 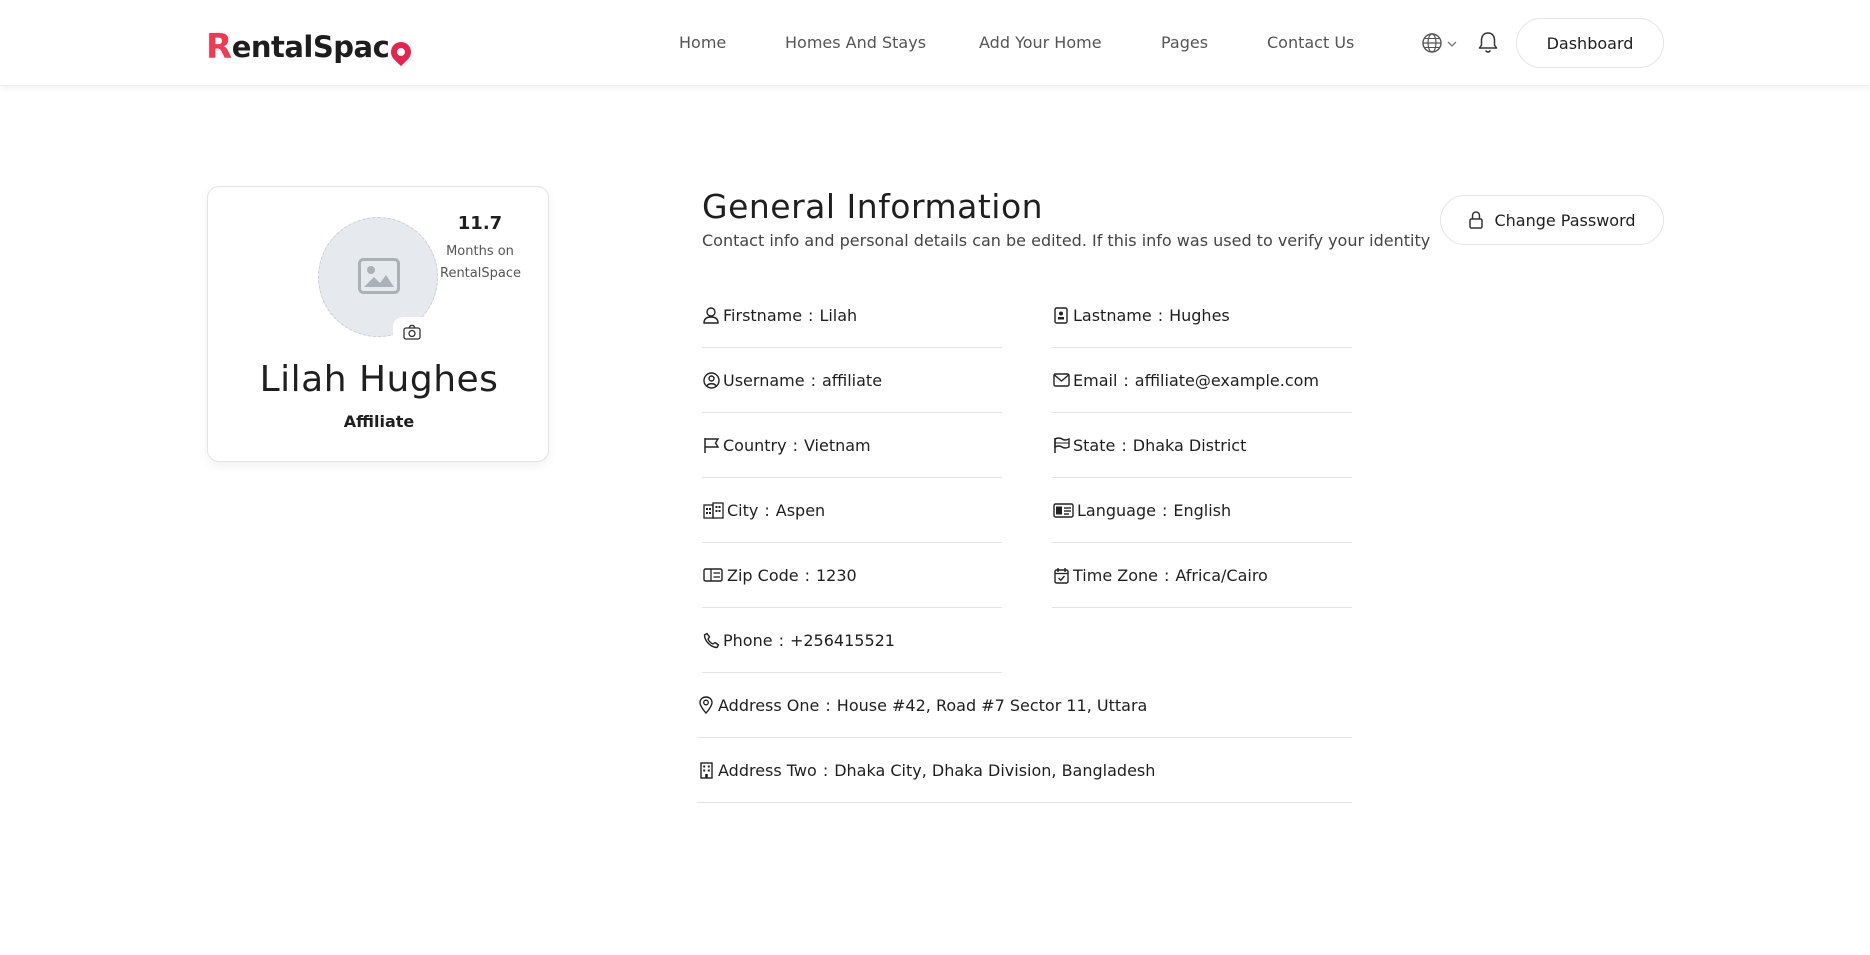 I want to click on nav-home: Home, so click(x=702, y=42).